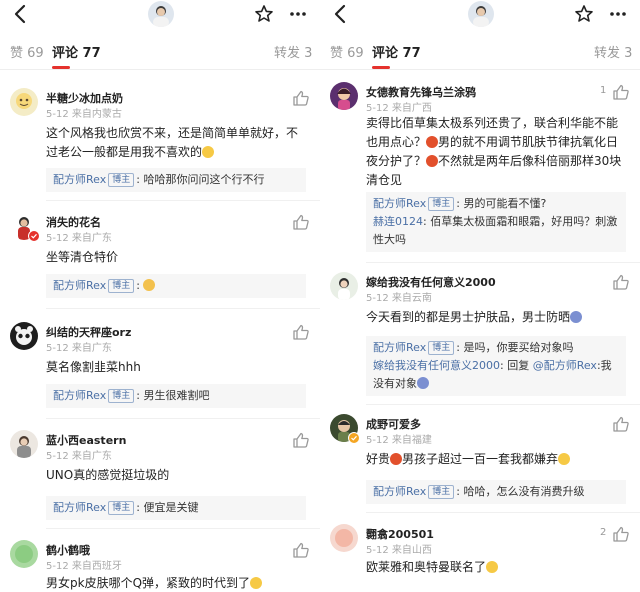  Describe the element at coordinates (84, 98) in the screenshot. I see `username: 半糖少冰加点奶` at that location.